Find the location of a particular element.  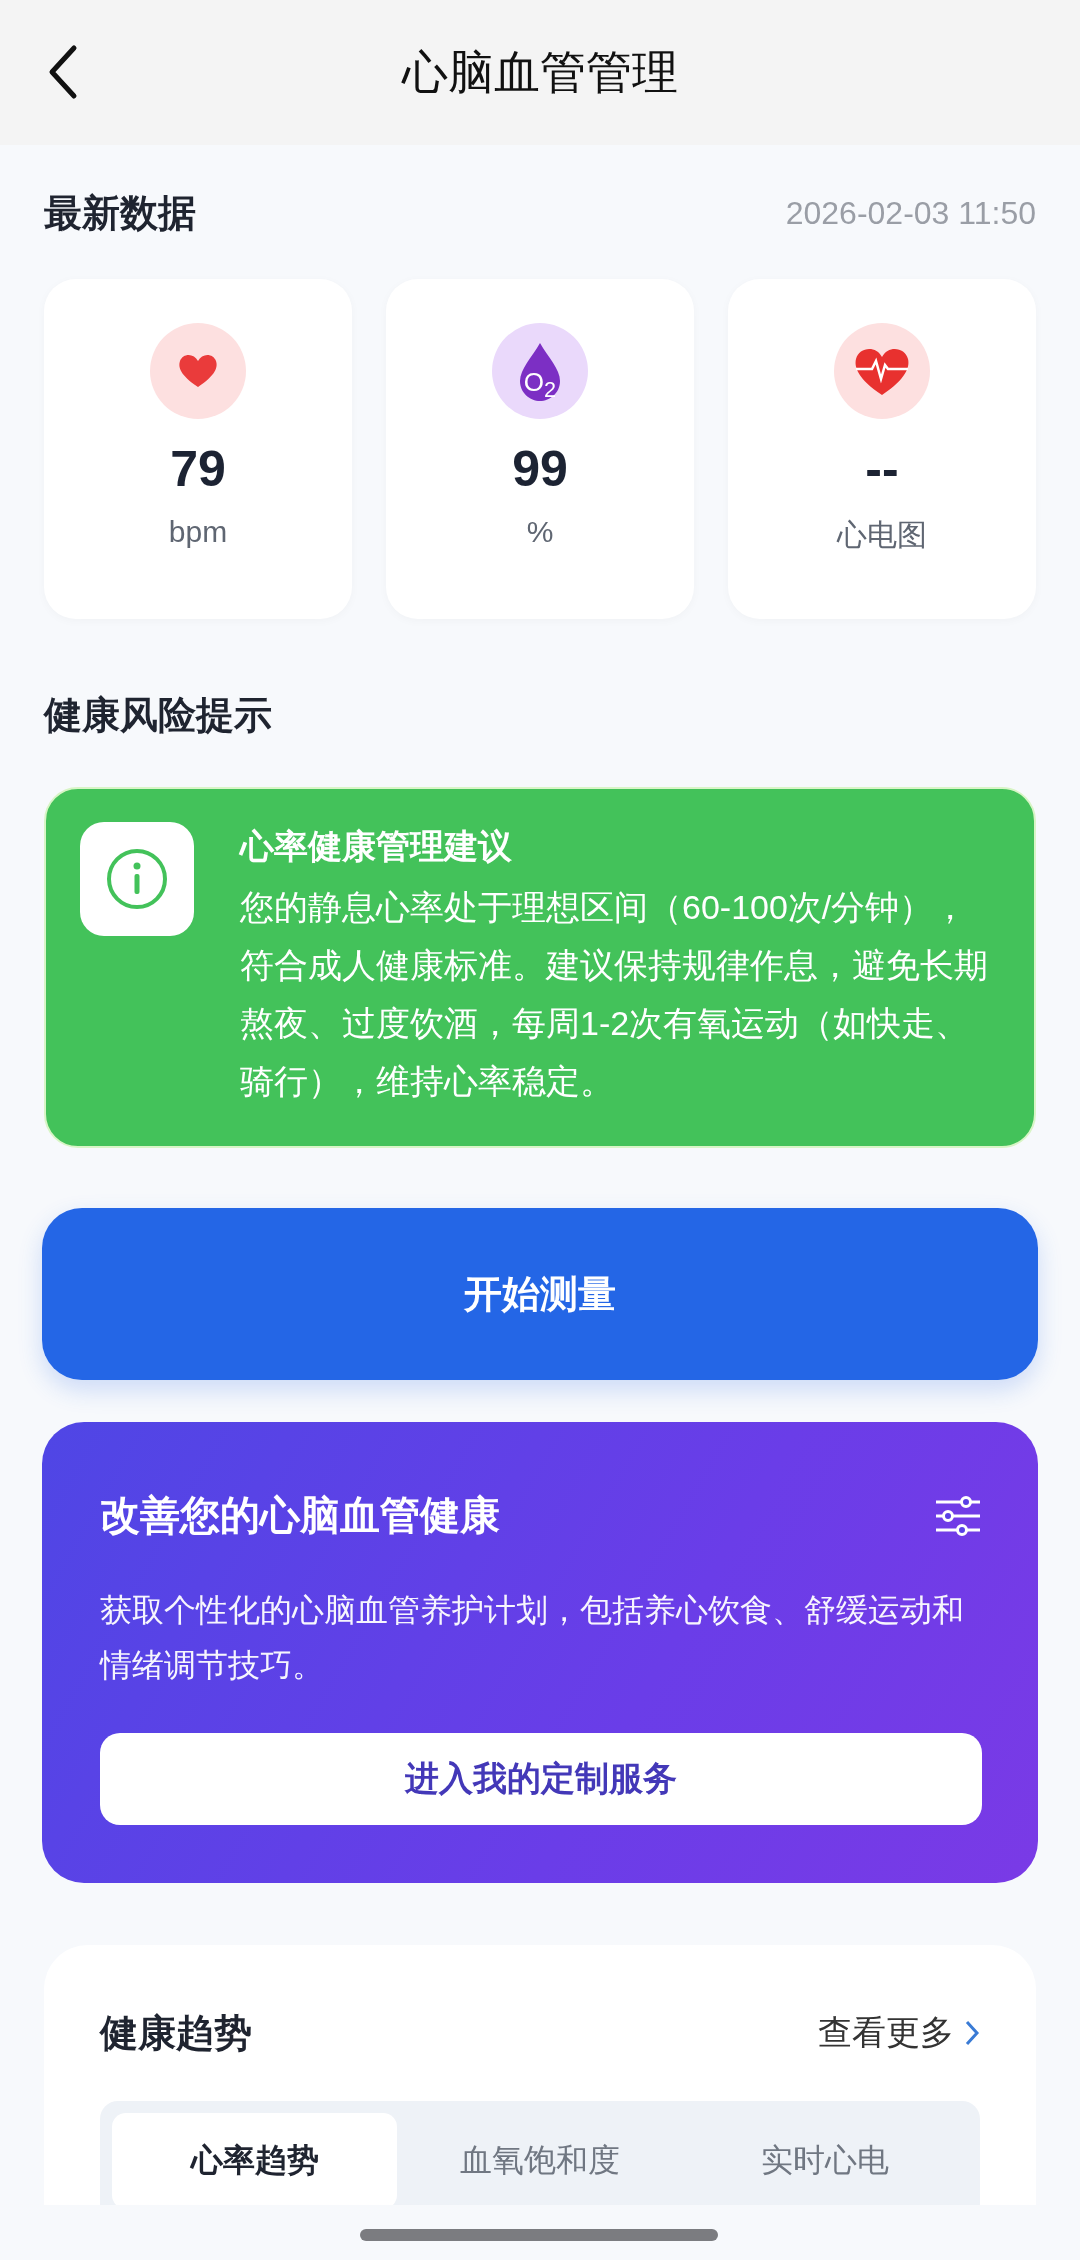

heartbeat-icon is located at coordinates (882, 371).